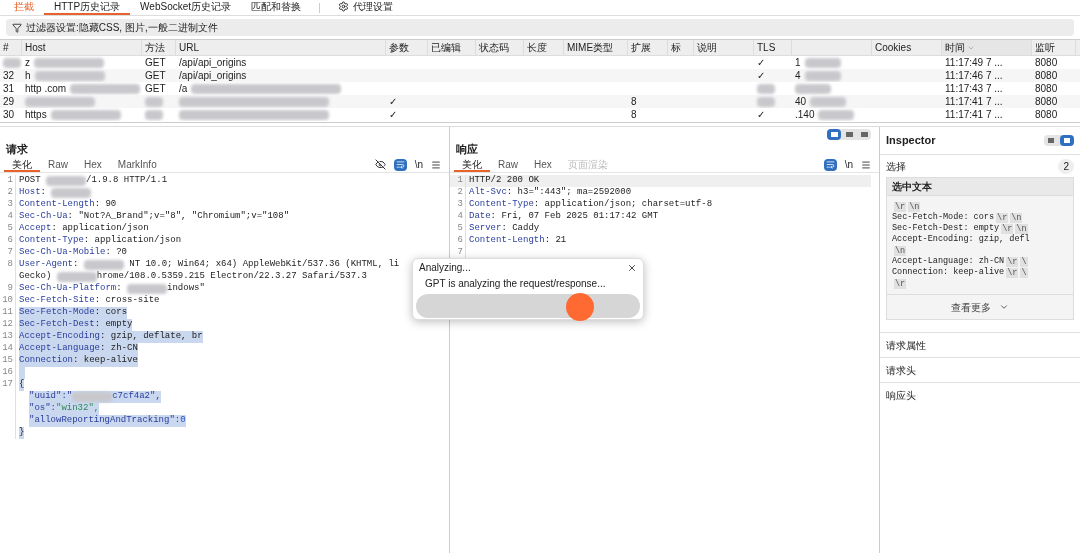  What do you see at coordinates (632, 267) in the screenshot?
I see `close-icon` at bounding box center [632, 267].